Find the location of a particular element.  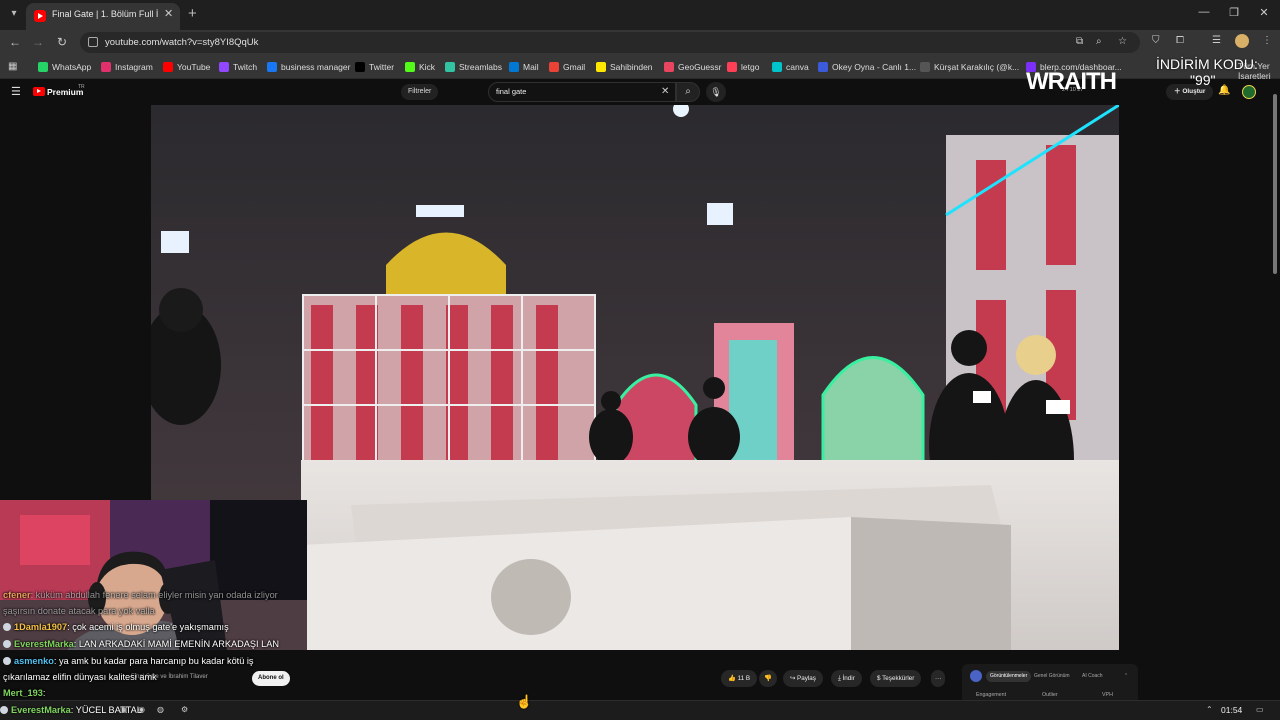

tab-close-icon: ✕ is located at coordinates (168, 13).